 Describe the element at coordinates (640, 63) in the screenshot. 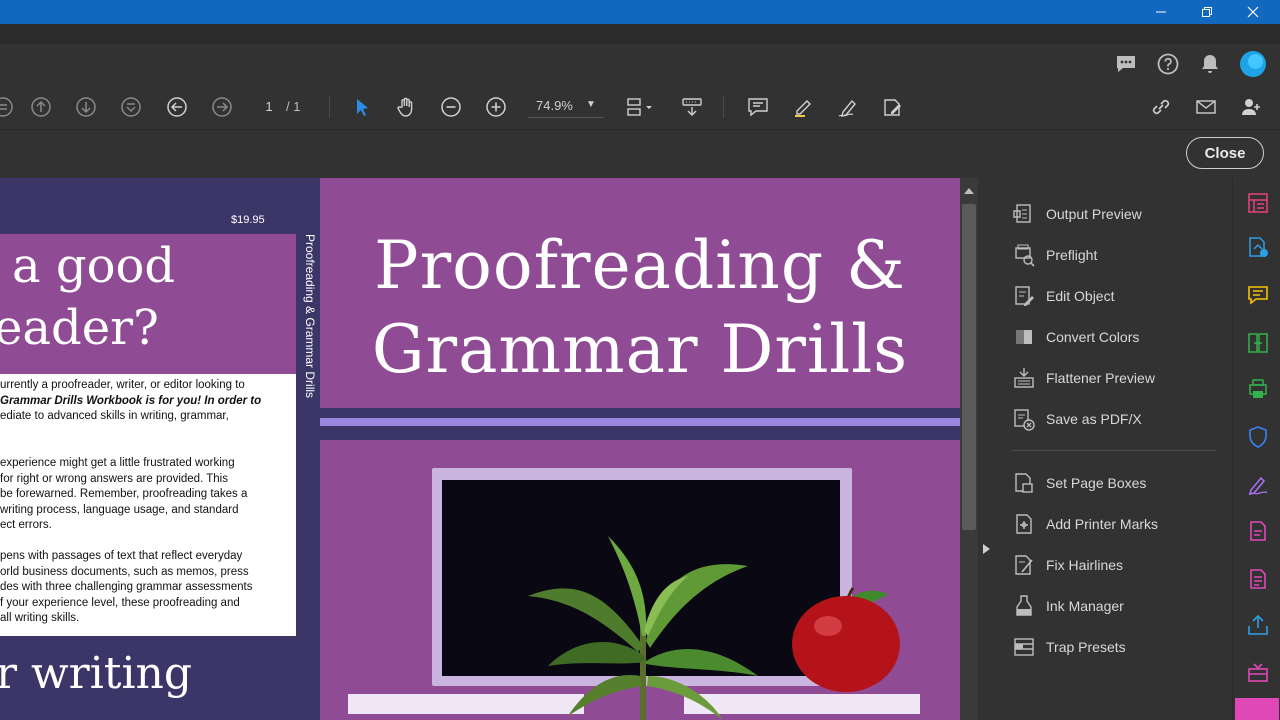

I see `top-bar` at that location.